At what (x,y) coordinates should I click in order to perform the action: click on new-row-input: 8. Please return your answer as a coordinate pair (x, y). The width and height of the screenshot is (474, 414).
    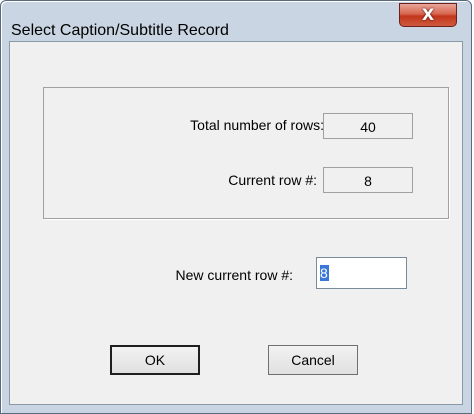
    Looking at the image, I should click on (361, 273).